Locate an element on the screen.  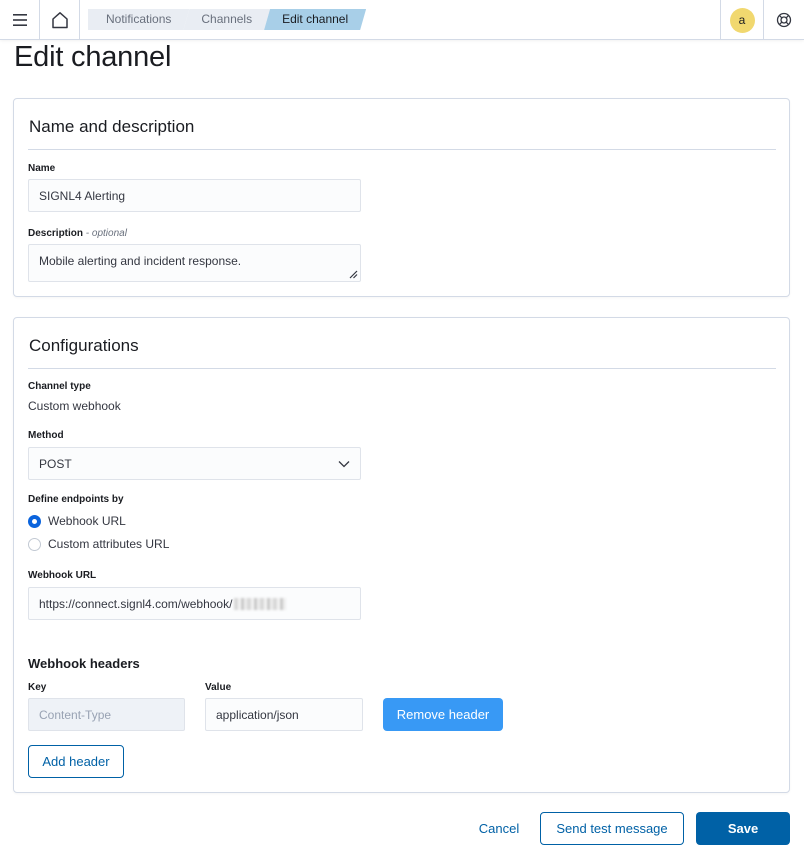
value-label: Value is located at coordinates (218, 687).